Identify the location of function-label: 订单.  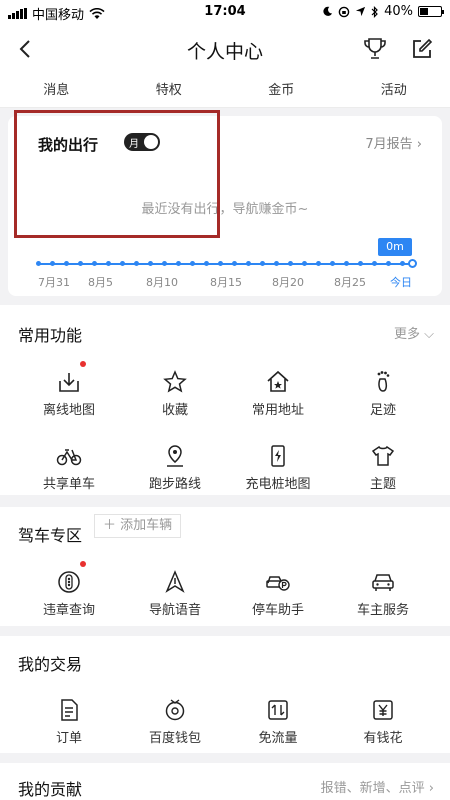
(68, 738).